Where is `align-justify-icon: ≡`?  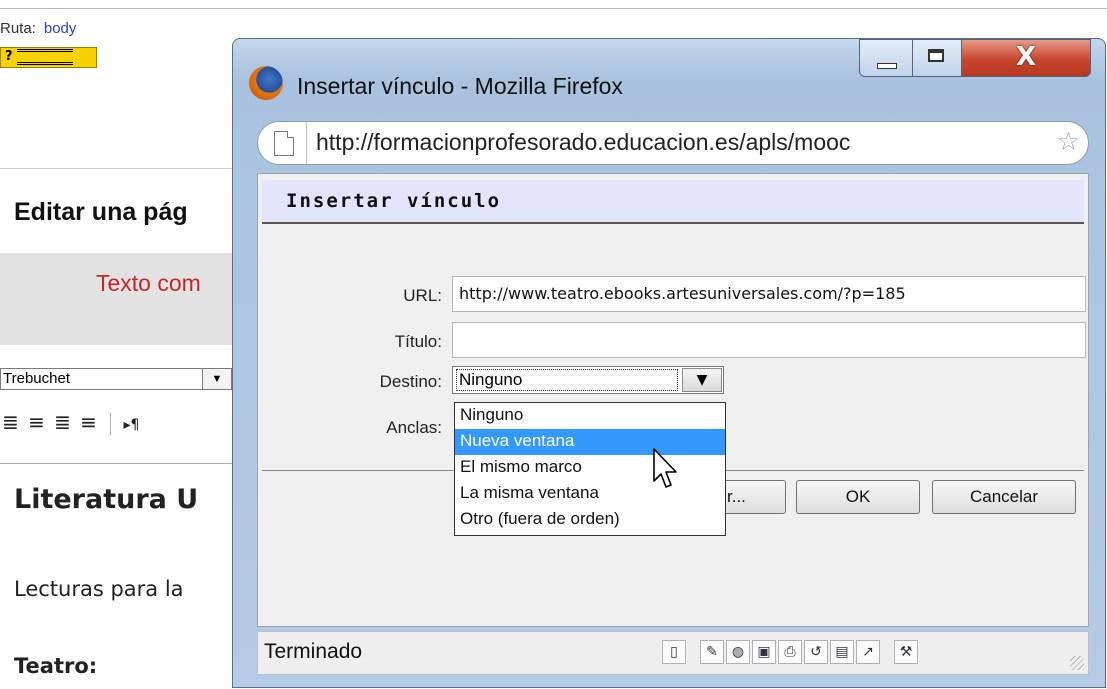
align-justify-icon: ≡ is located at coordinates (88, 422).